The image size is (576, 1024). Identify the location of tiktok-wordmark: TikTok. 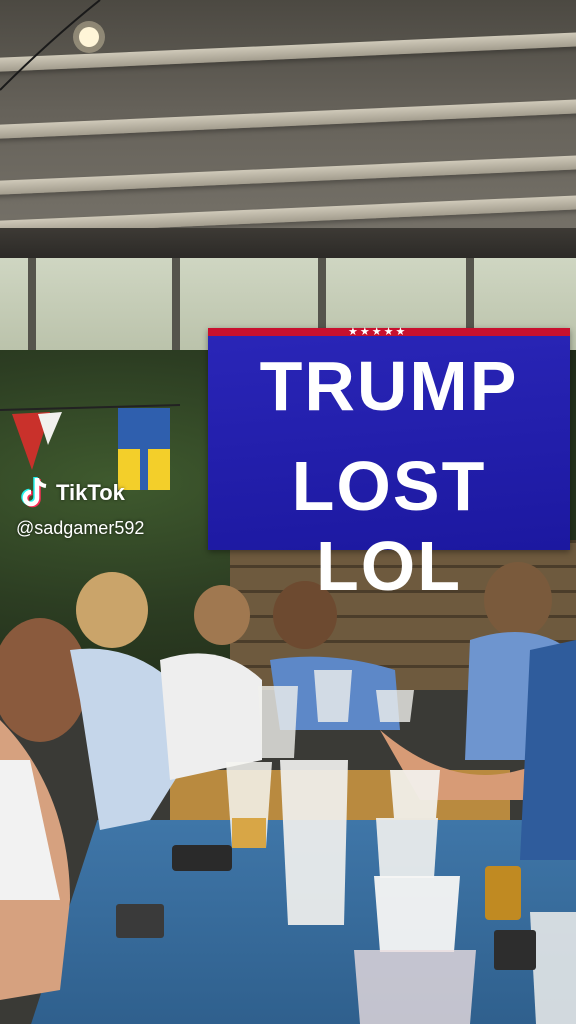
(90, 492).